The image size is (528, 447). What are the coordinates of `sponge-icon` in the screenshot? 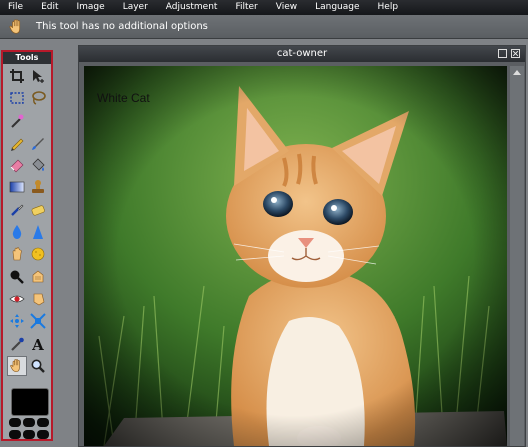 It's located at (38, 254).